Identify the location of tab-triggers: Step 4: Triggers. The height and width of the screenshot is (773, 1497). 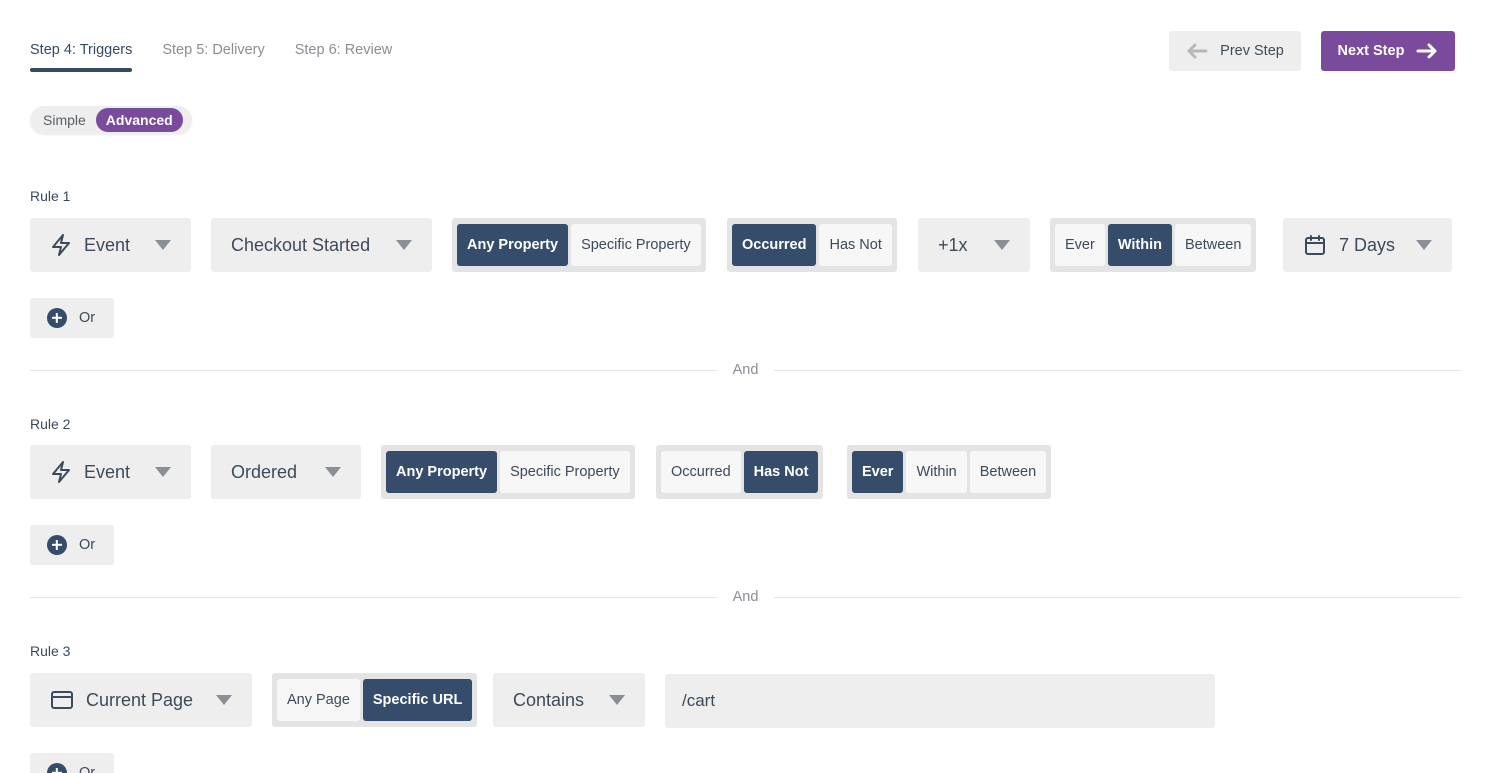
(81, 51).